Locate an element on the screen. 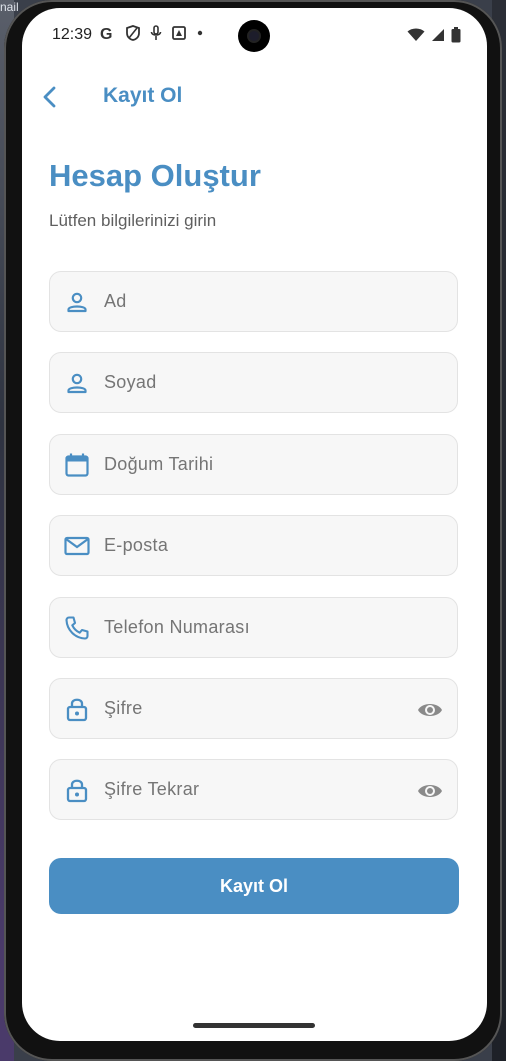 Image resolution: width=506 pixels, height=1061 pixels. first-name-field is located at coordinates (253, 301).